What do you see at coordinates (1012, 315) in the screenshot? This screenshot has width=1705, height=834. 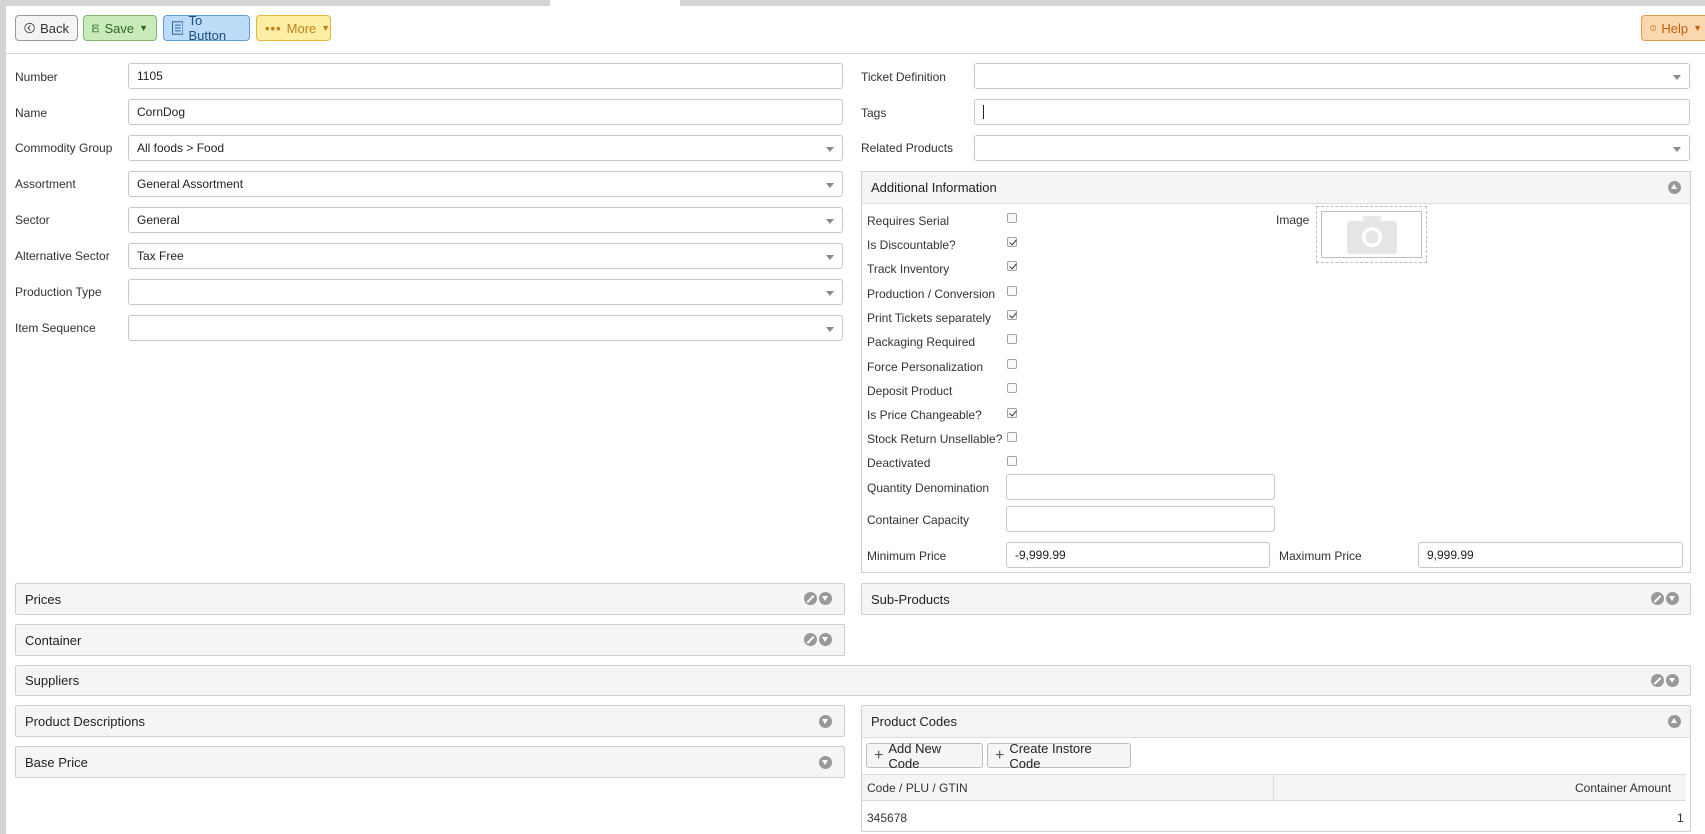 I see `print-tickets-separately-checkbox` at bounding box center [1012, 315].